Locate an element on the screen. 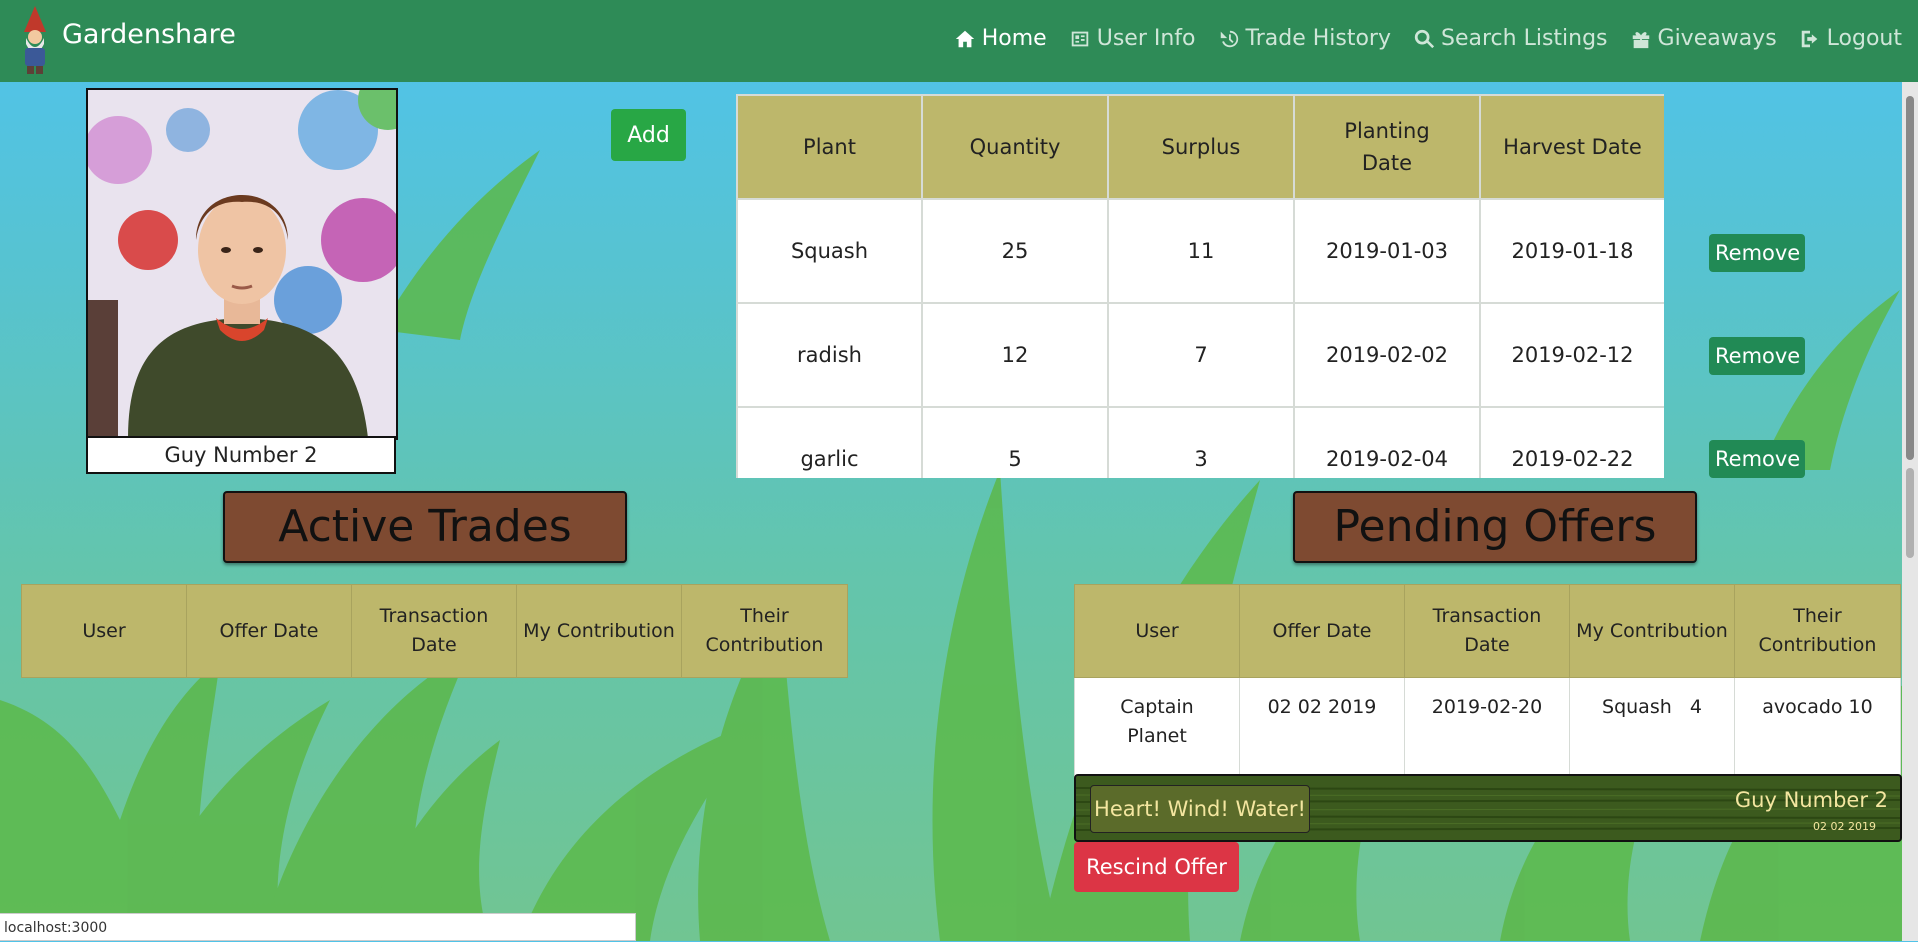 This screenshot has height=942, width=1918. cell-their-contribution: avocado 10 is located at coordinates (1817, 731).